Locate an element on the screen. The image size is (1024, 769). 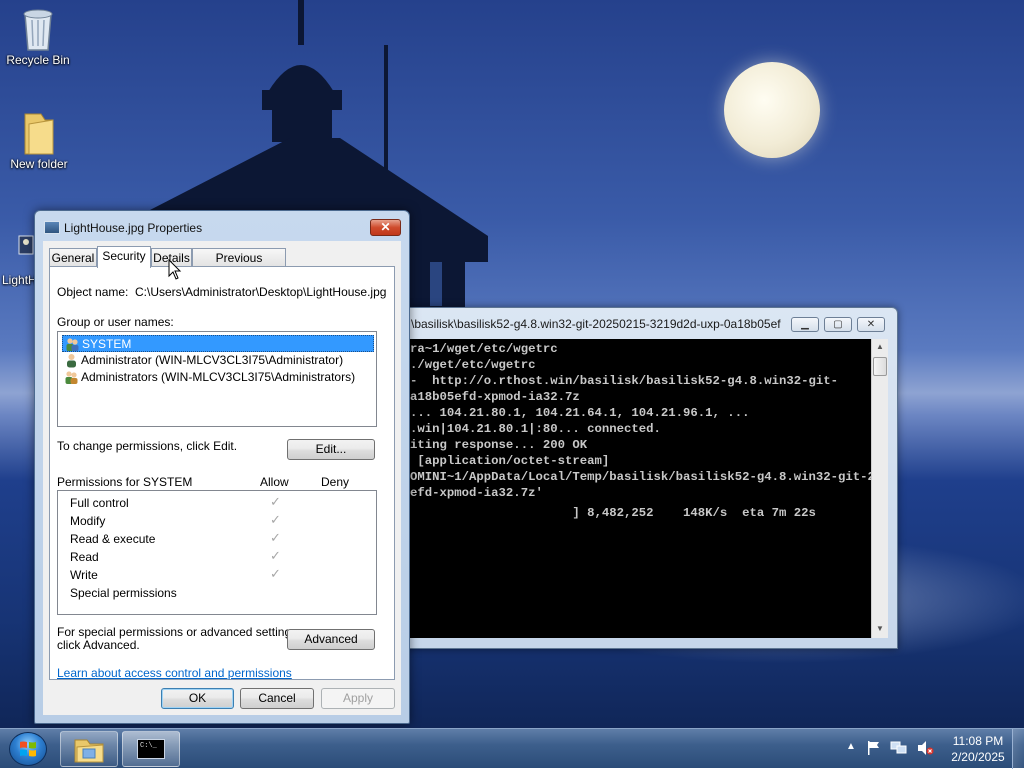
console-line-9: efd-xpmod-ia32.7z' is located at coordinates (476, 493).